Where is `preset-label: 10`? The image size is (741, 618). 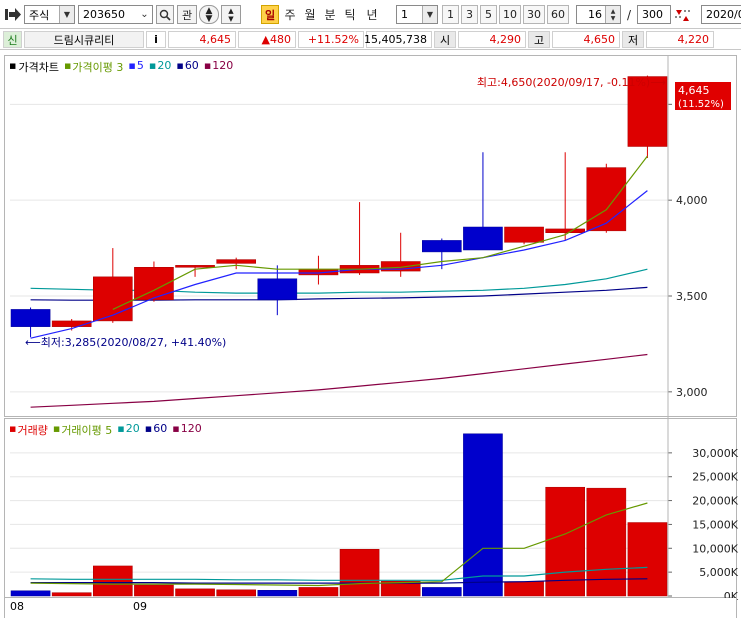
preset-label: 10 is located at coordinates (510, 14).